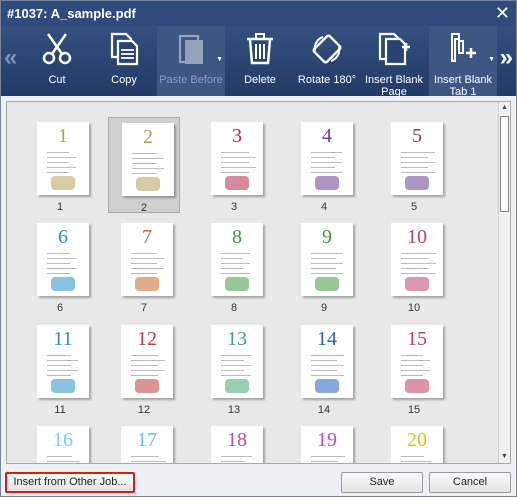 The image size is (517, 497). What do you see at coordinates (144, 208) in the screenshot?
I see `page-number-label: 2` at bounding box center [144, 208].